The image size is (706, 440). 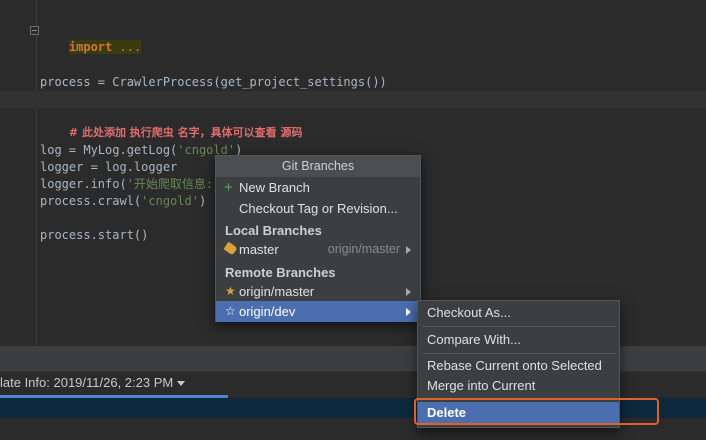 What do you see at coordinates (318, 166) in the screenshot?
I see `popup-title: Git Branches` at bounding box center [318, 166].